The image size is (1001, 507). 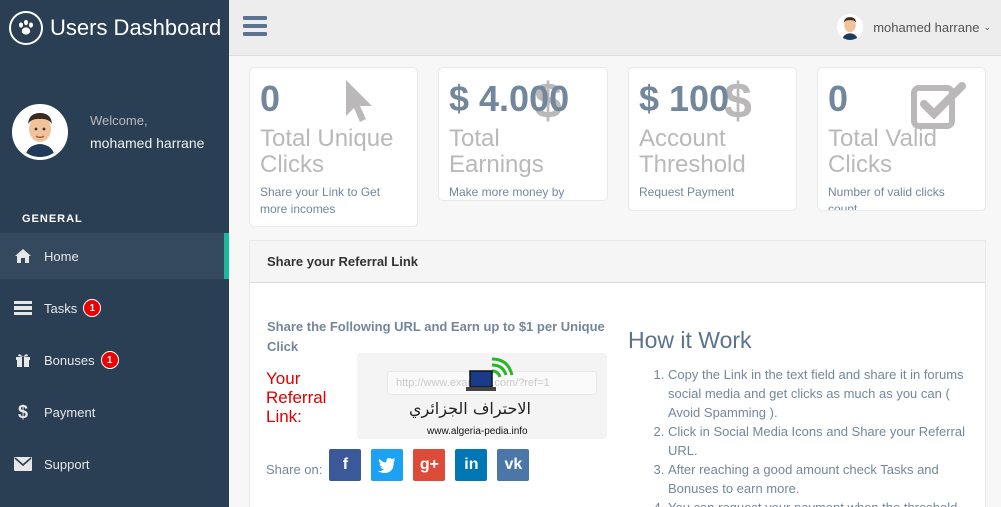 I want to click on share-row: Share on: f g+ in vk, so click(x=402, y=465).